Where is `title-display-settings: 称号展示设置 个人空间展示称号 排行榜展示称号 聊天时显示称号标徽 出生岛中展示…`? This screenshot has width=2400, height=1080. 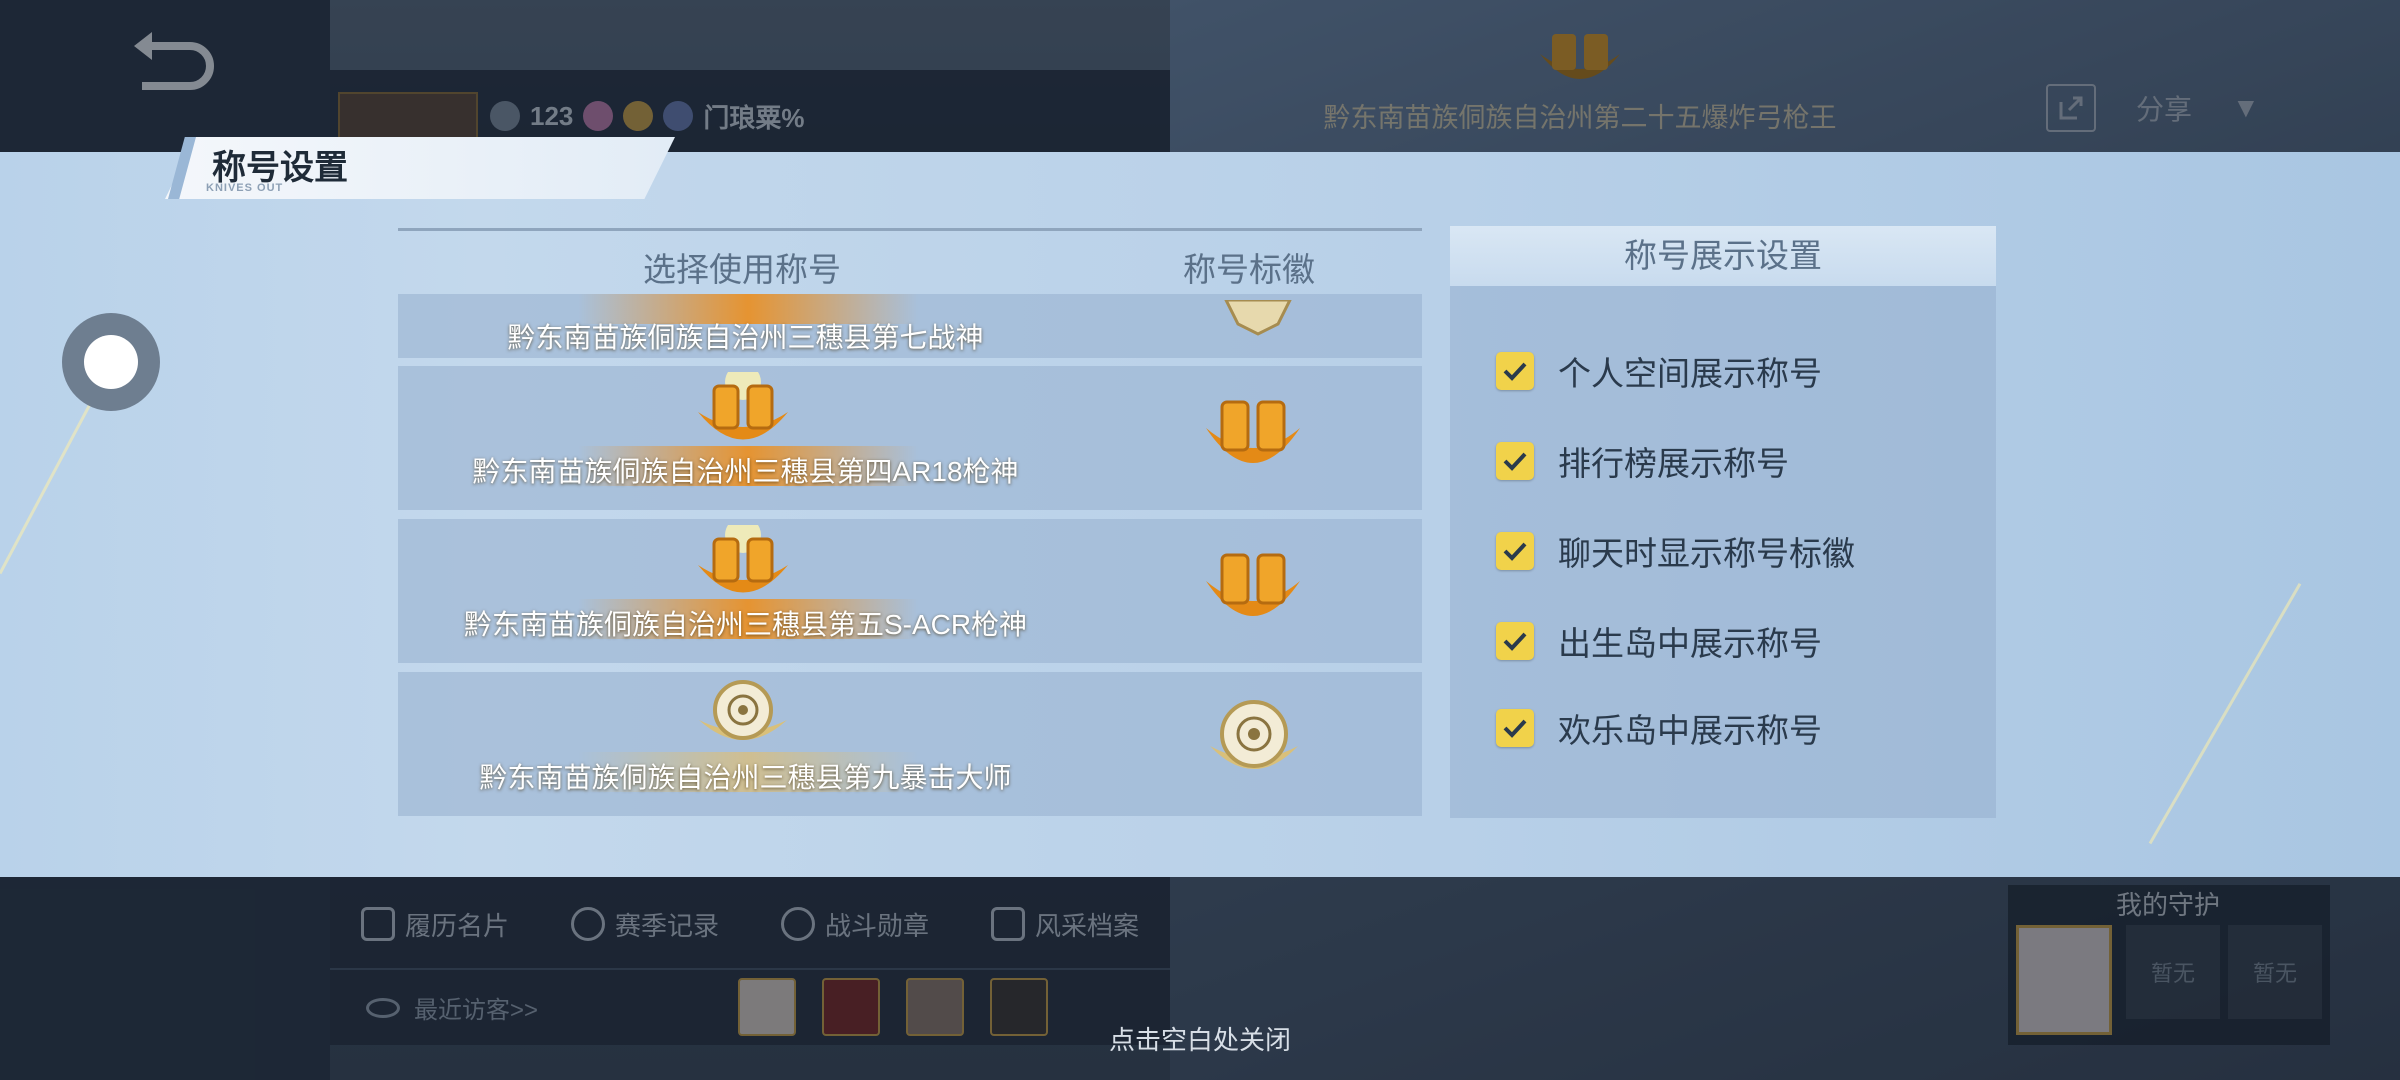
title-display-settings: 称号展示设置 个人空间展示称号 排行榜展示称号 聊天时显示称号标徽 出生岛中展示… is located at coordinates (1723, 522).